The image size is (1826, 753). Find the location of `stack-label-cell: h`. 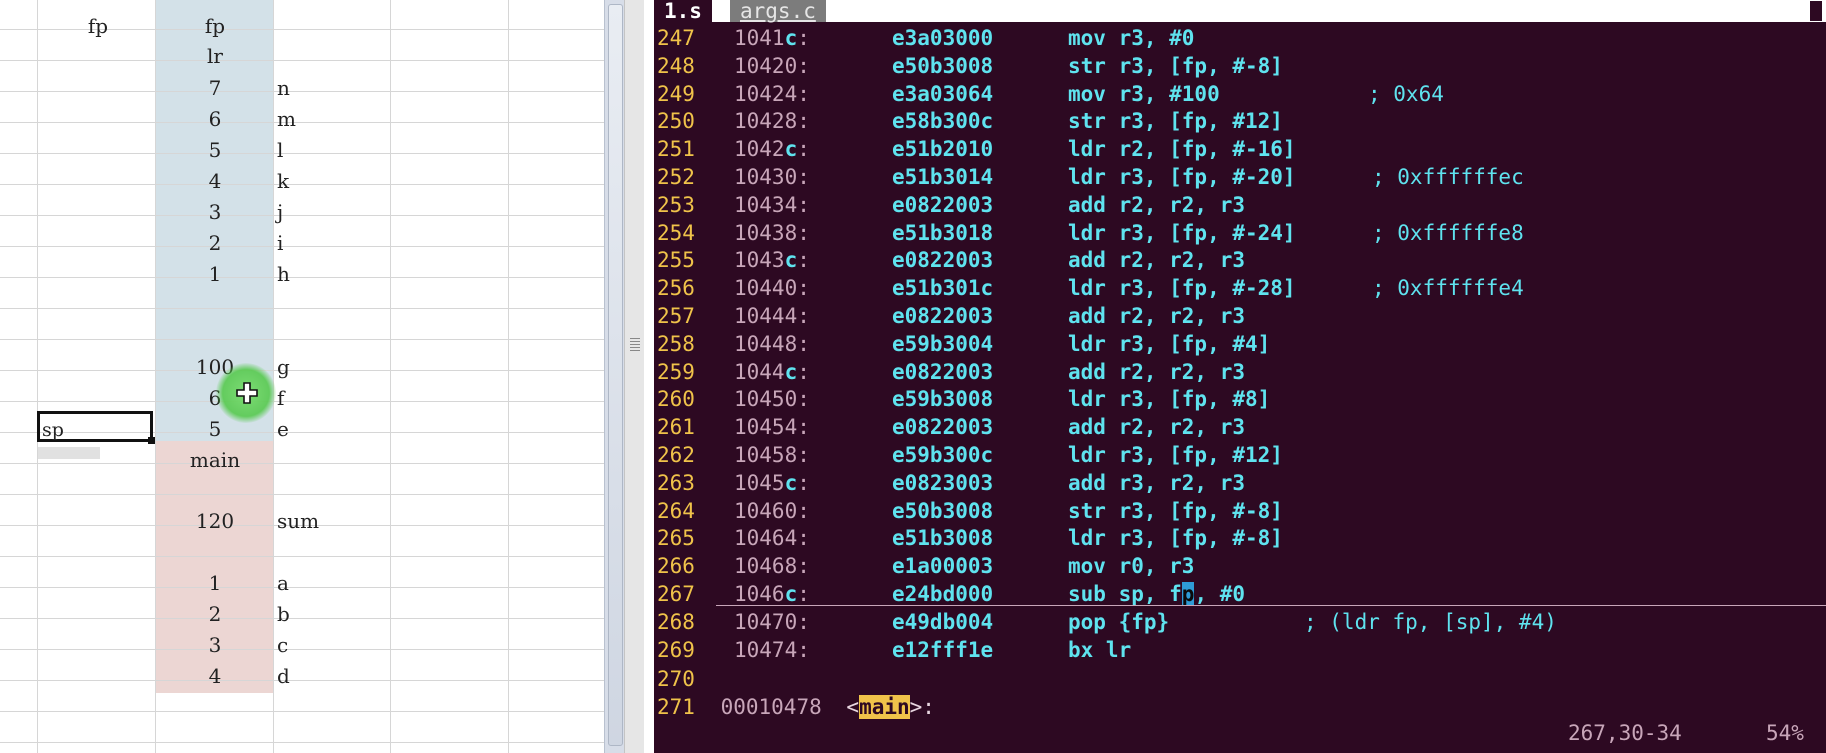

stack-label-cell: h is located at coordinates (283, 274).